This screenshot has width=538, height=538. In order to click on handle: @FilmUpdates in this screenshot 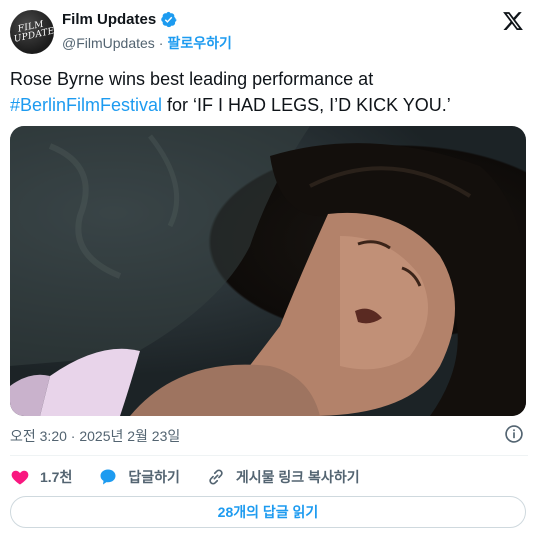, I will do `click(108, 43)`.